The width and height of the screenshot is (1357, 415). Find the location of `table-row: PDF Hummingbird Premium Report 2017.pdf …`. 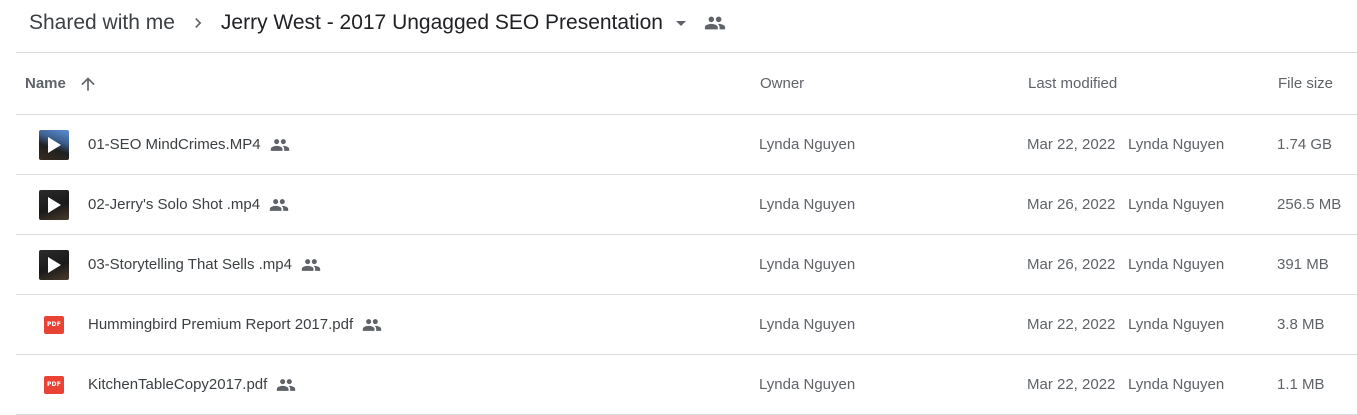

table-row: PDF Hummingbird Premium Report 2017.pdf … is located at coordinates (686, 325).